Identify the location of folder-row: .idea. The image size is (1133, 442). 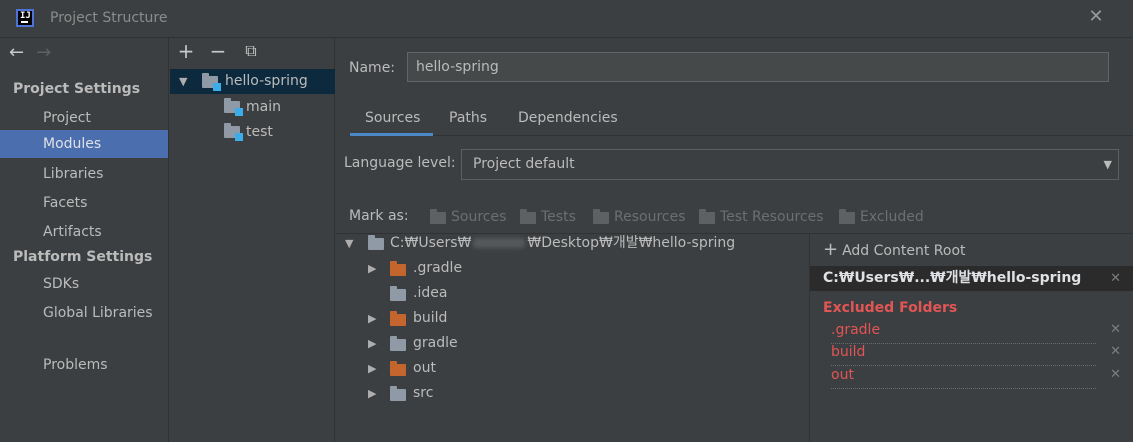
(572, 293).